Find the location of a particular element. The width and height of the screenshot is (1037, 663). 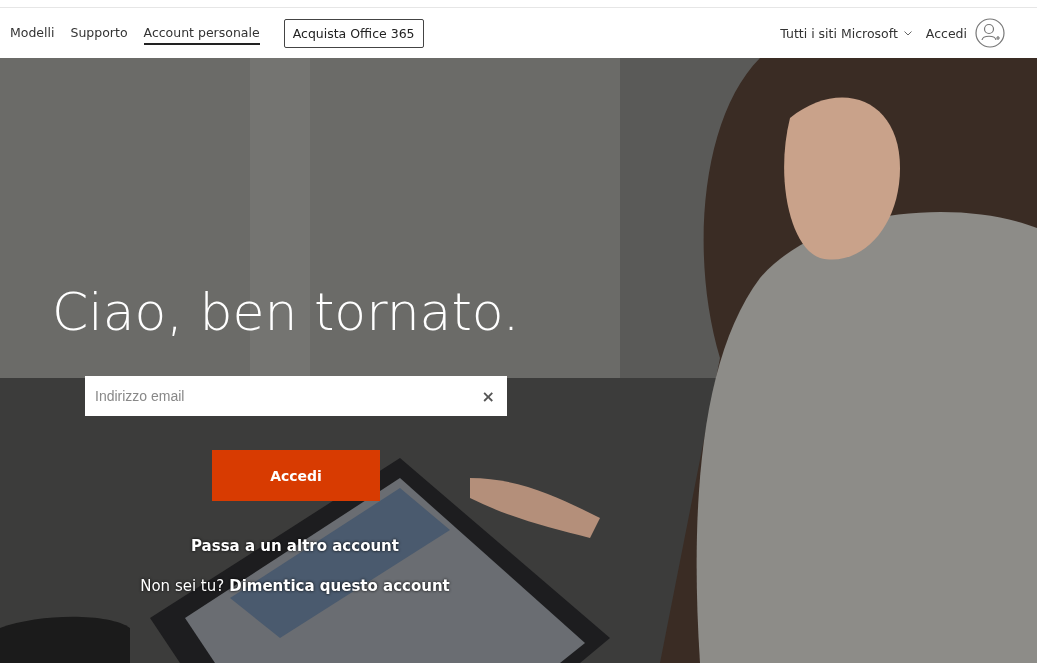

forget-account-link: Dimentica questo account is located at coordinates (339, 586).